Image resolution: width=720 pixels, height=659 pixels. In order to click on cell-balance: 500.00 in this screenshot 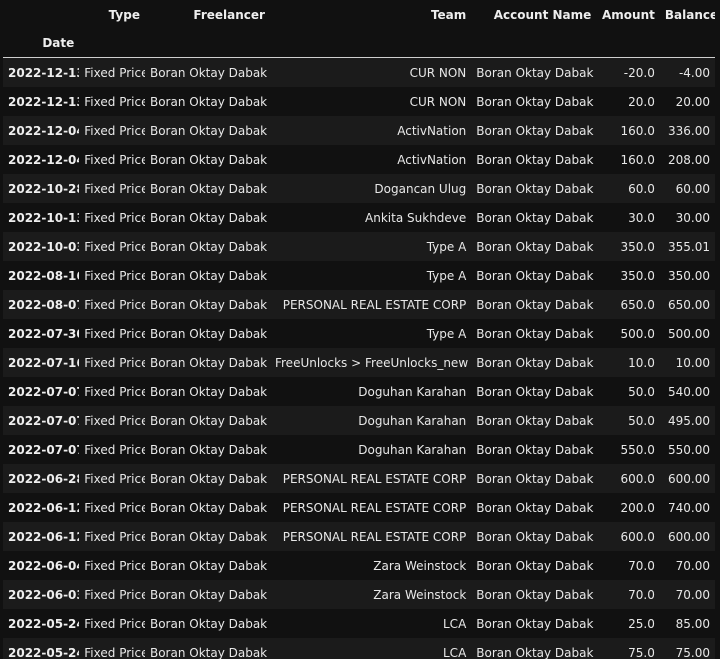, I will do `click(689, 333)`.